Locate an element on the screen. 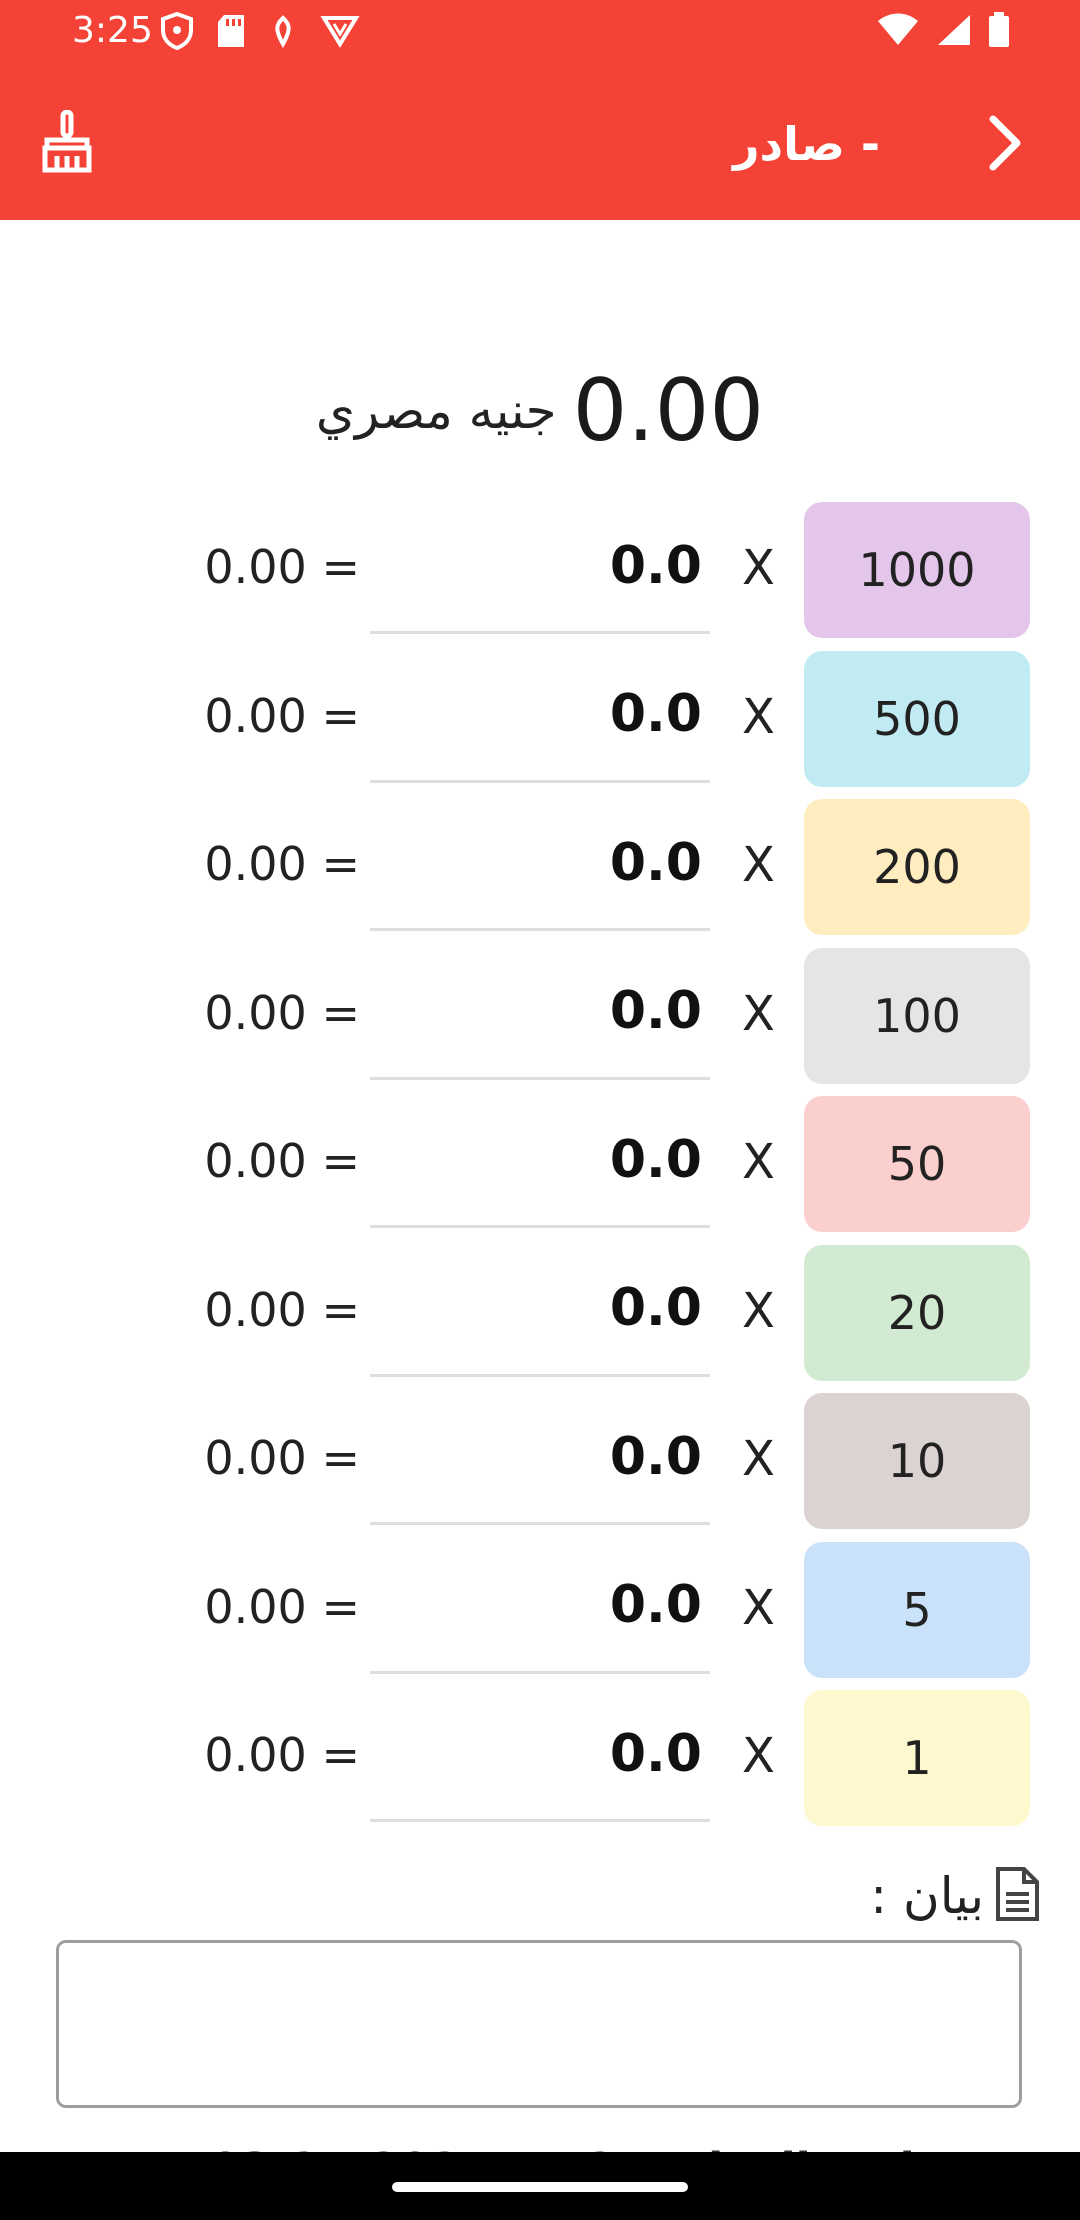 The height and width of the screenshot is (2220, 1080). home-handle is located at coordinates (540, 2187).